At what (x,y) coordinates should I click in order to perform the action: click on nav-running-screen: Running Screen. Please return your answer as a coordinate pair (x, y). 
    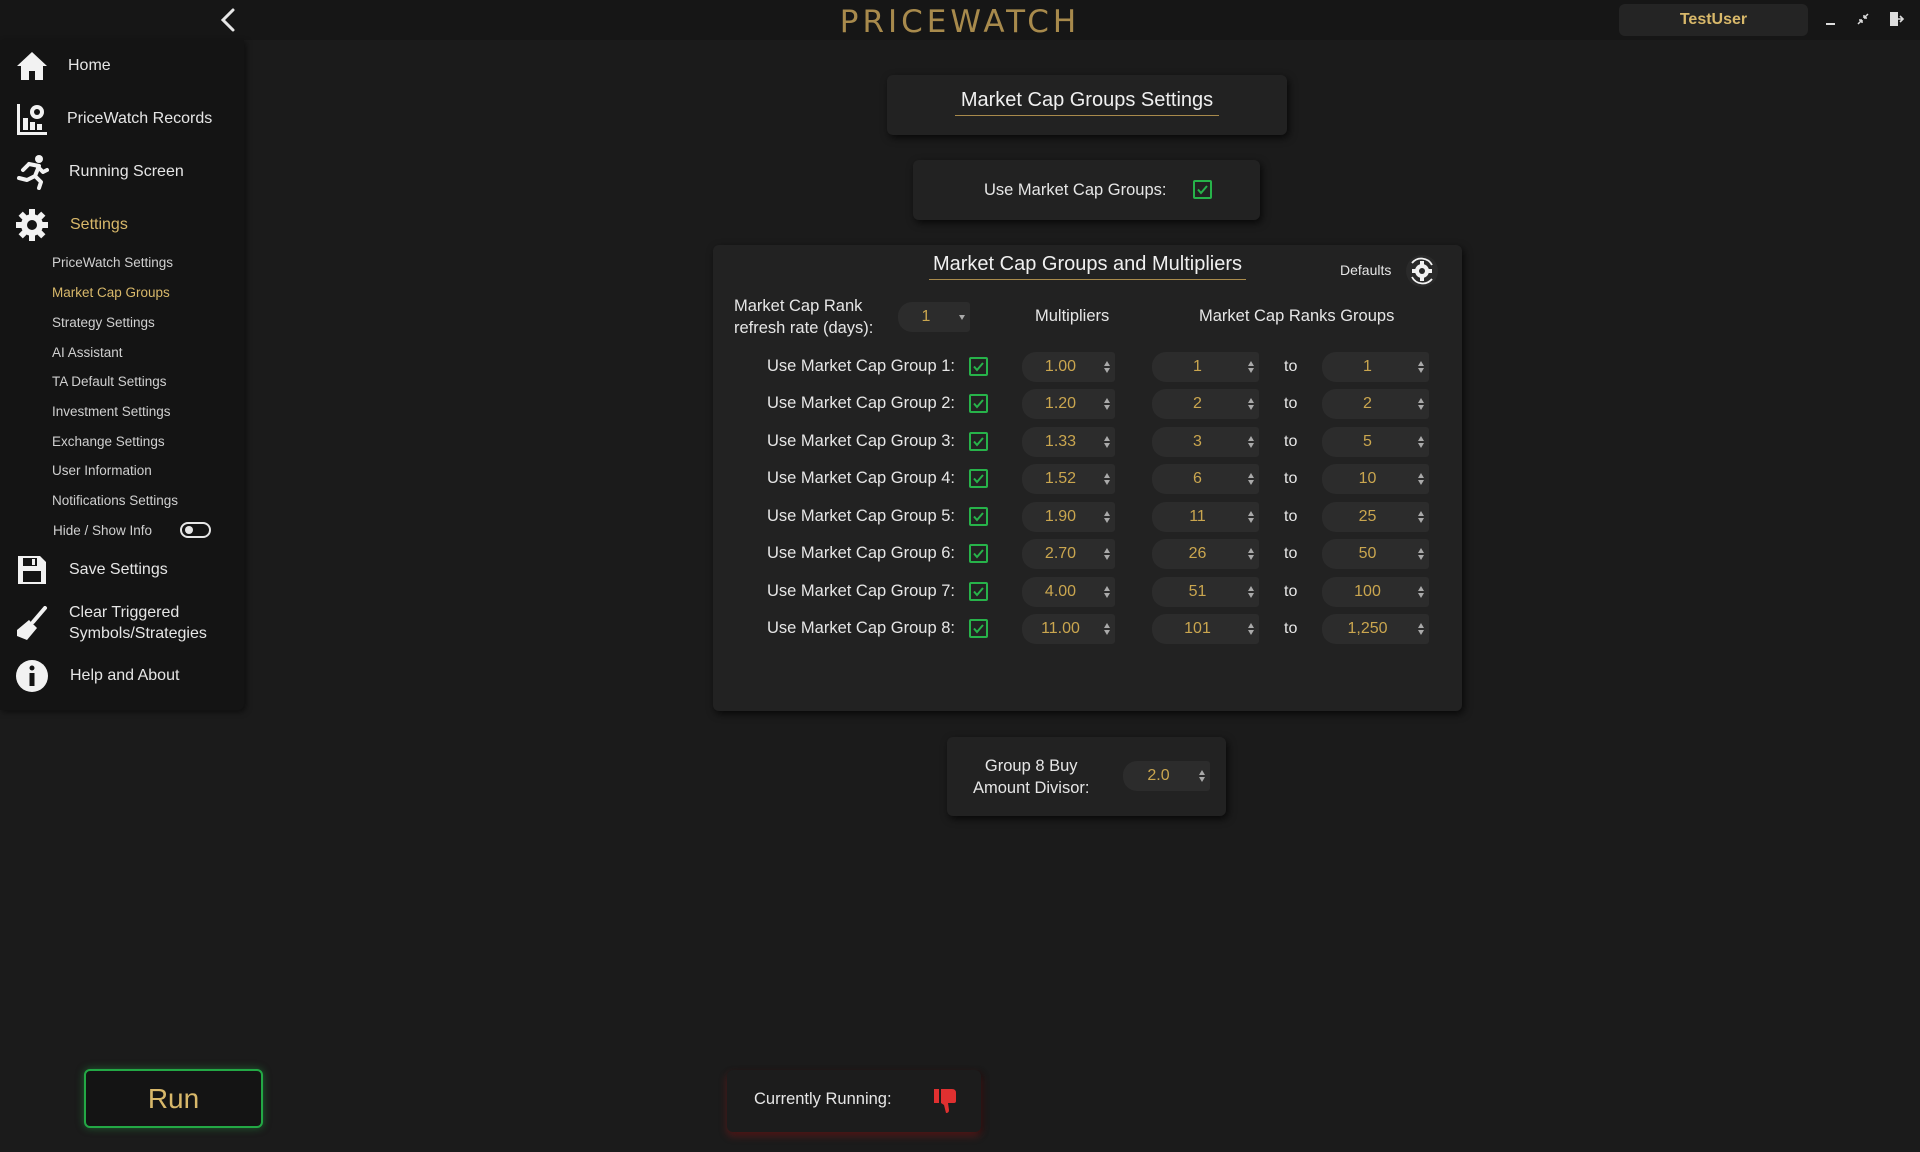
    Looking at the image, I should click on (122, 172).